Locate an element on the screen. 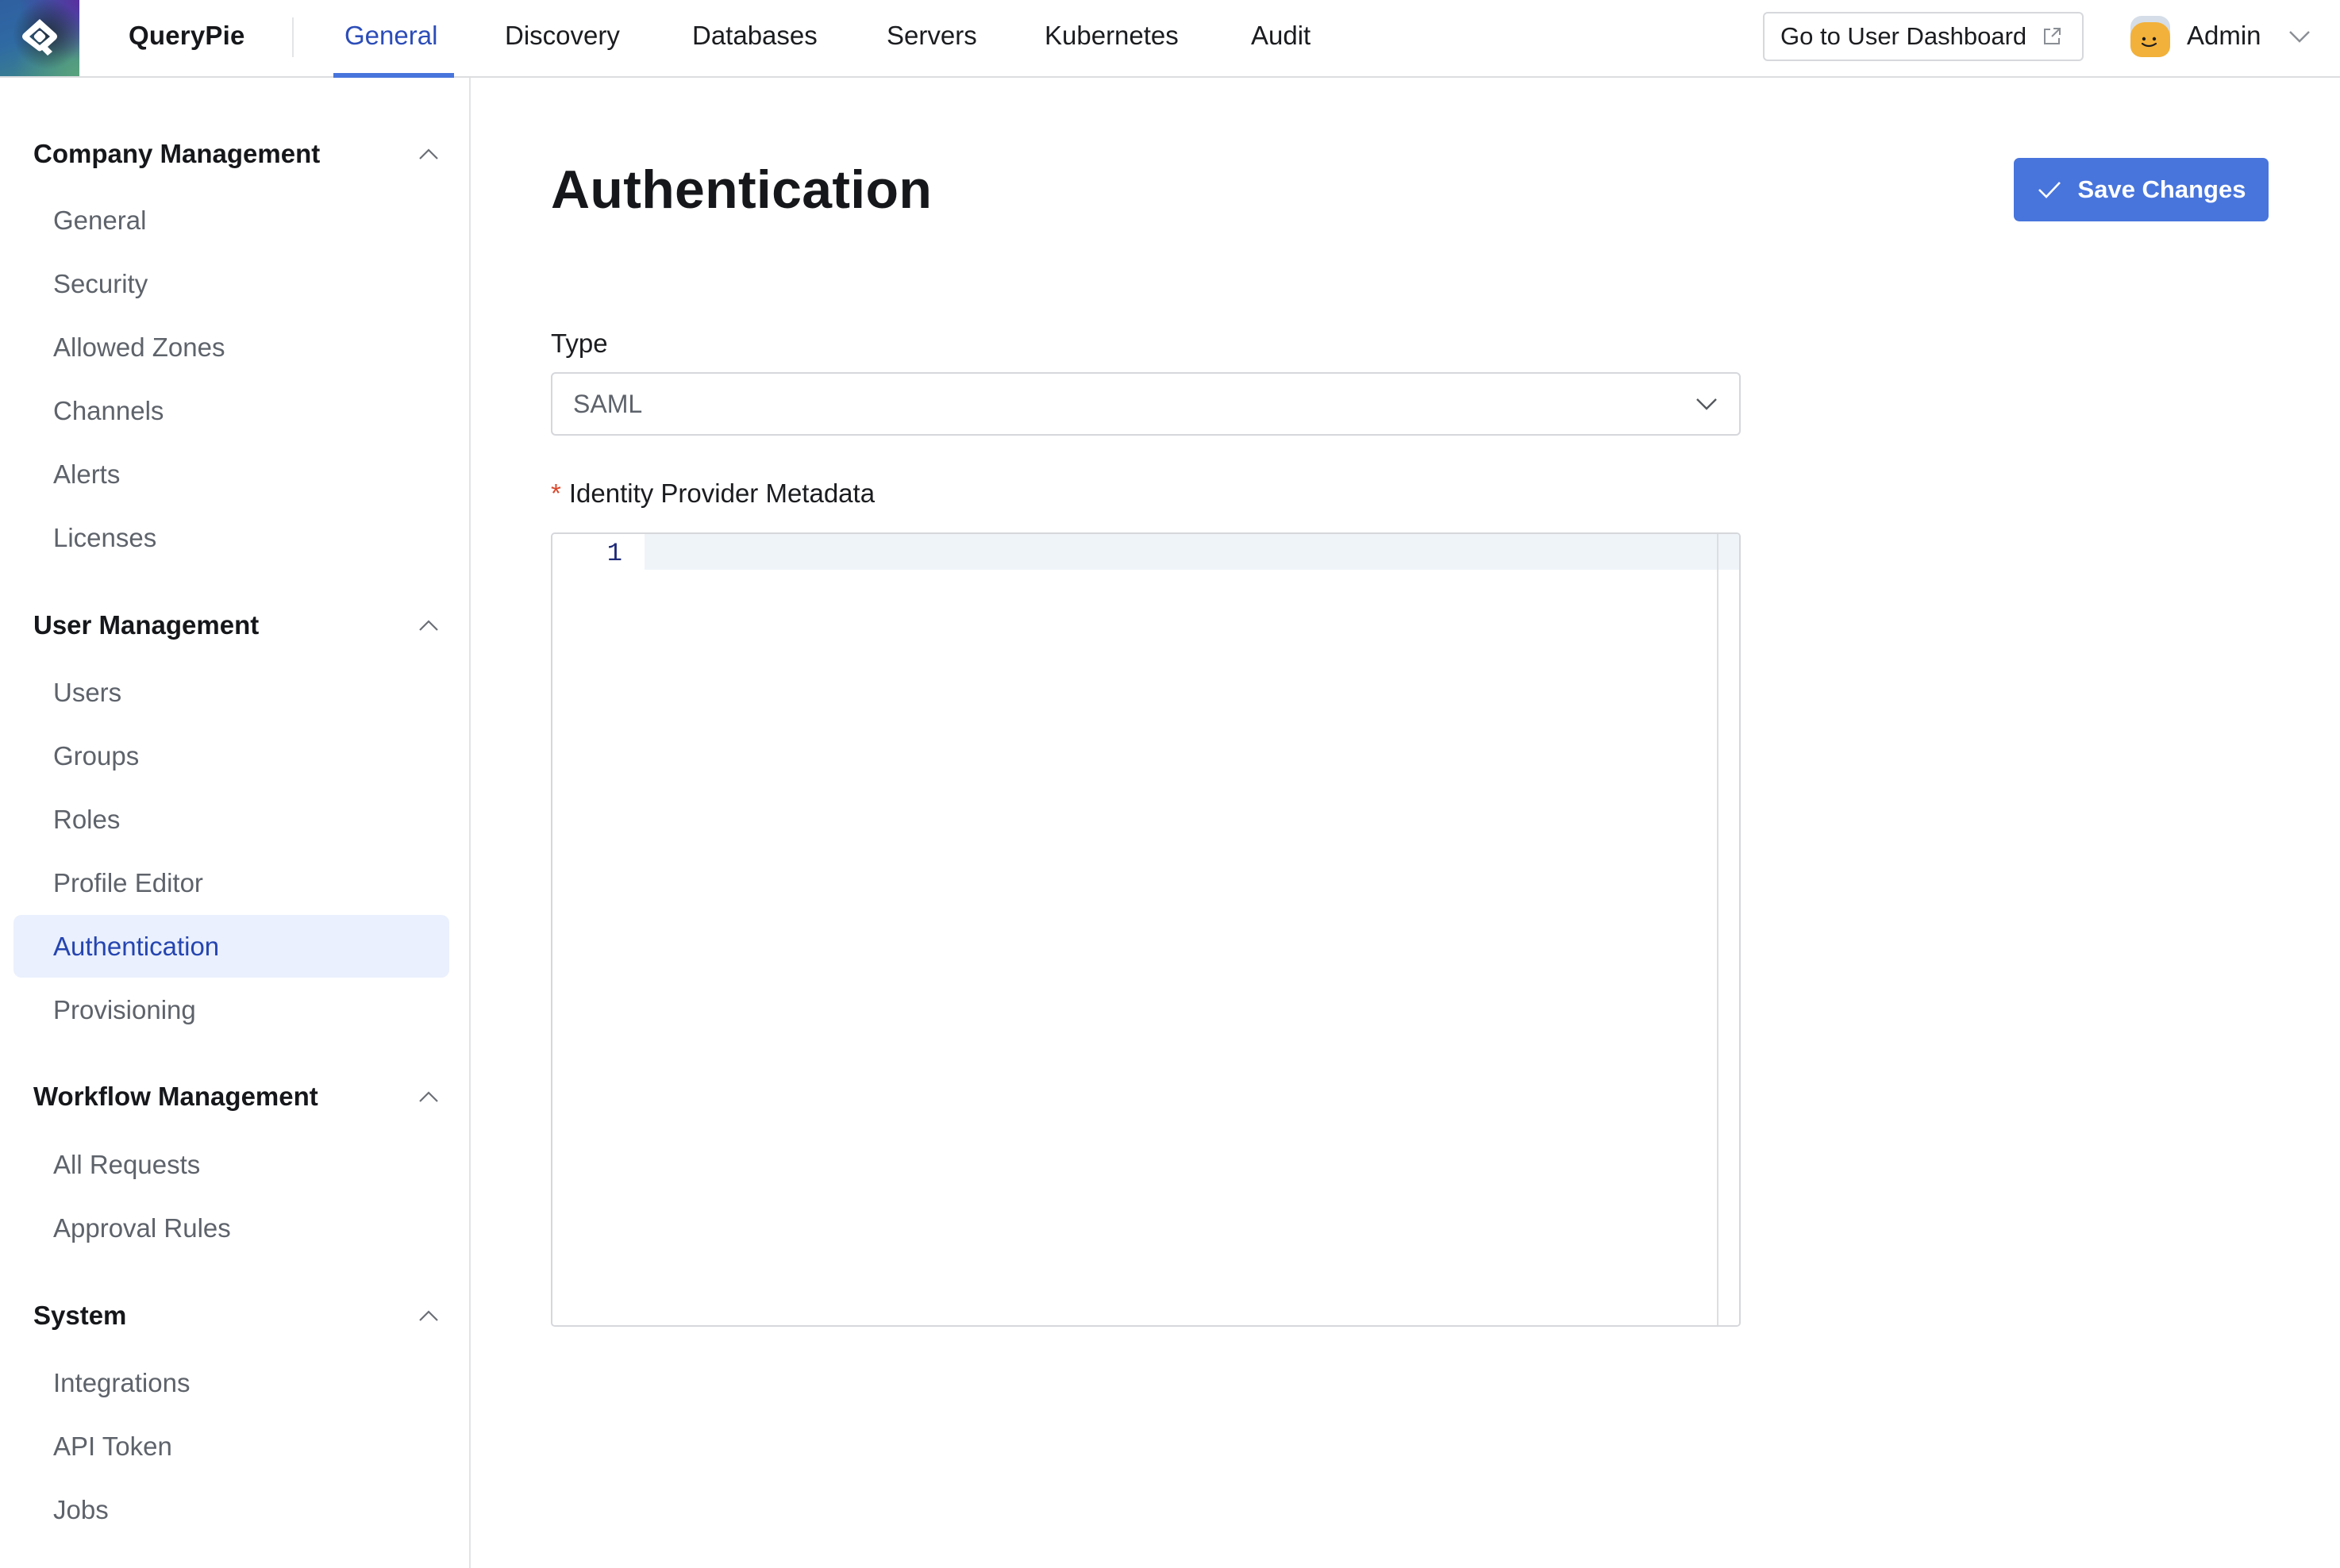 This screenshot has width=2340, height=1568. sidebar-item-general: General is located at coordinates (231, 220).